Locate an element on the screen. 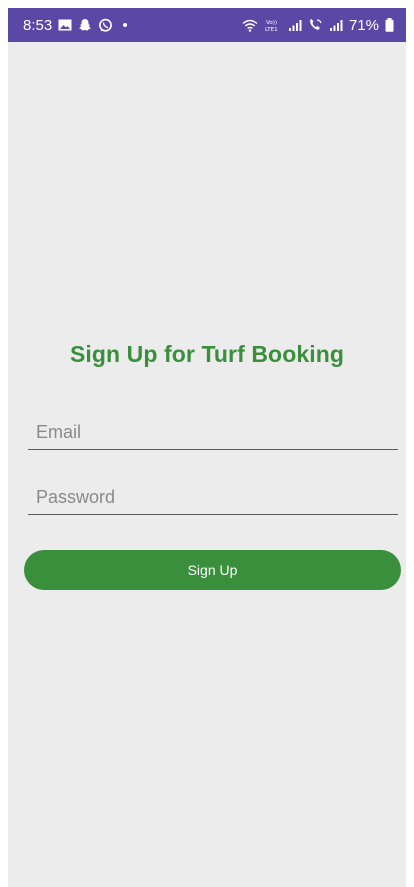 This screenshot has width=414, height=887. battery-percentage: 71% is located at coordinates (363, 25).